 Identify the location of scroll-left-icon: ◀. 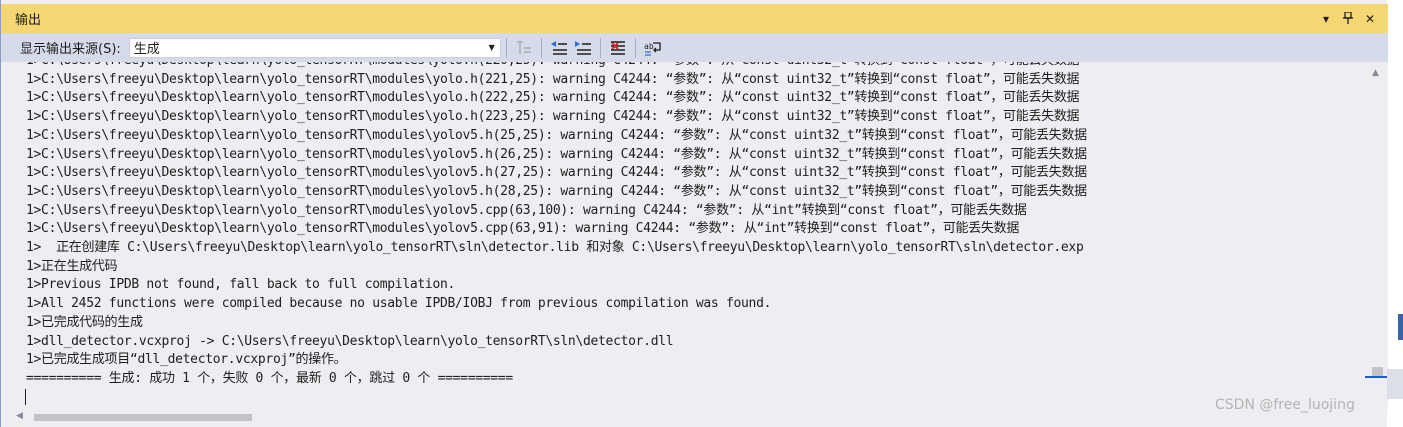
(19, 416).